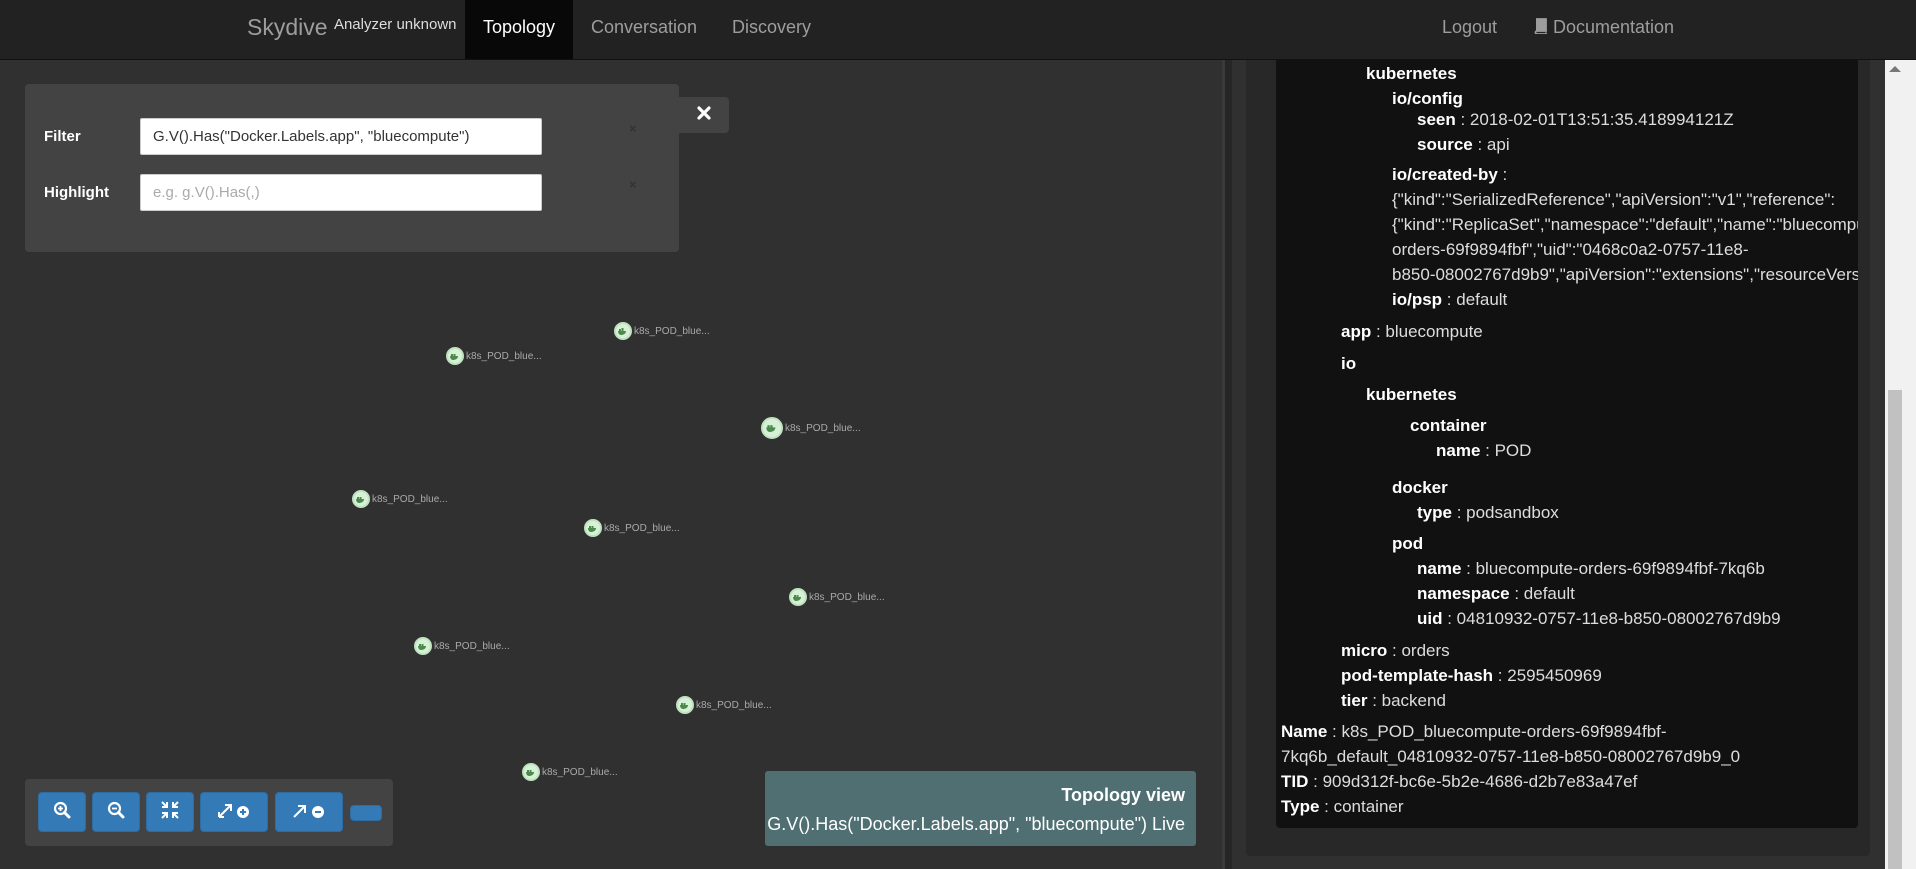 This screenshot has width=1916, height=869. I want to click on metadata-row: docker, so click(1420, 487).